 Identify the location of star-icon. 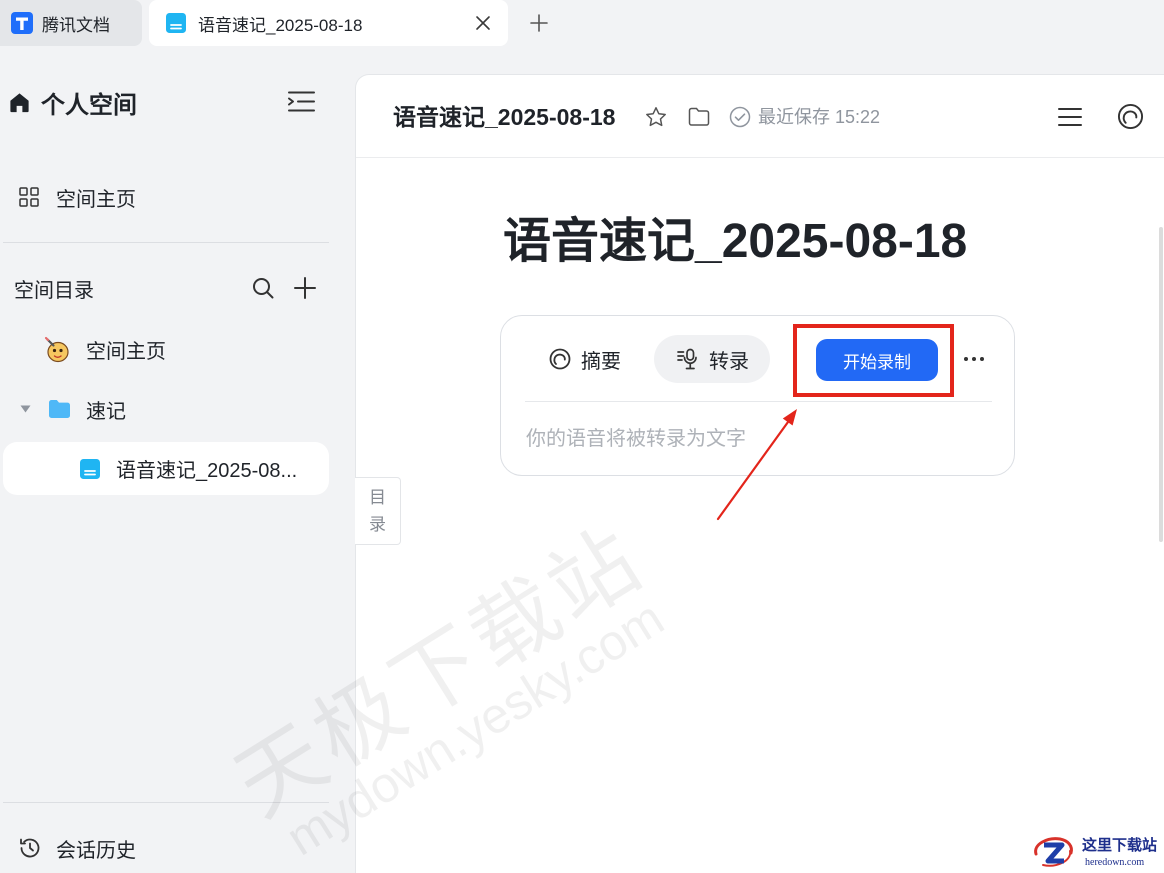
(656, 117).